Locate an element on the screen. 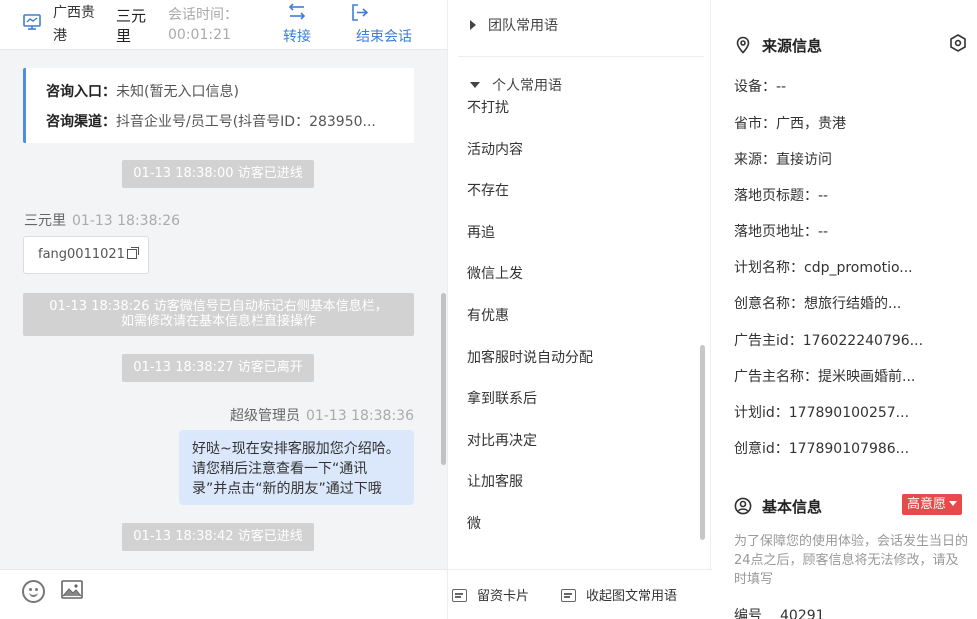 The height and width of the screenshot is (619, 977). lead-card-button: 留资卡片 is located at coordinates (490, 594).